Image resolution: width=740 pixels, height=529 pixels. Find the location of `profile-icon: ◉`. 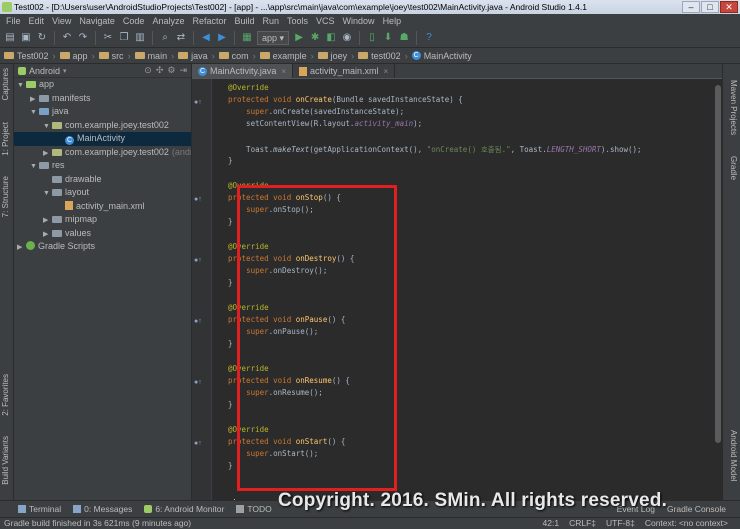

profile-icon: ◉ is located at coordinates (347, 38).